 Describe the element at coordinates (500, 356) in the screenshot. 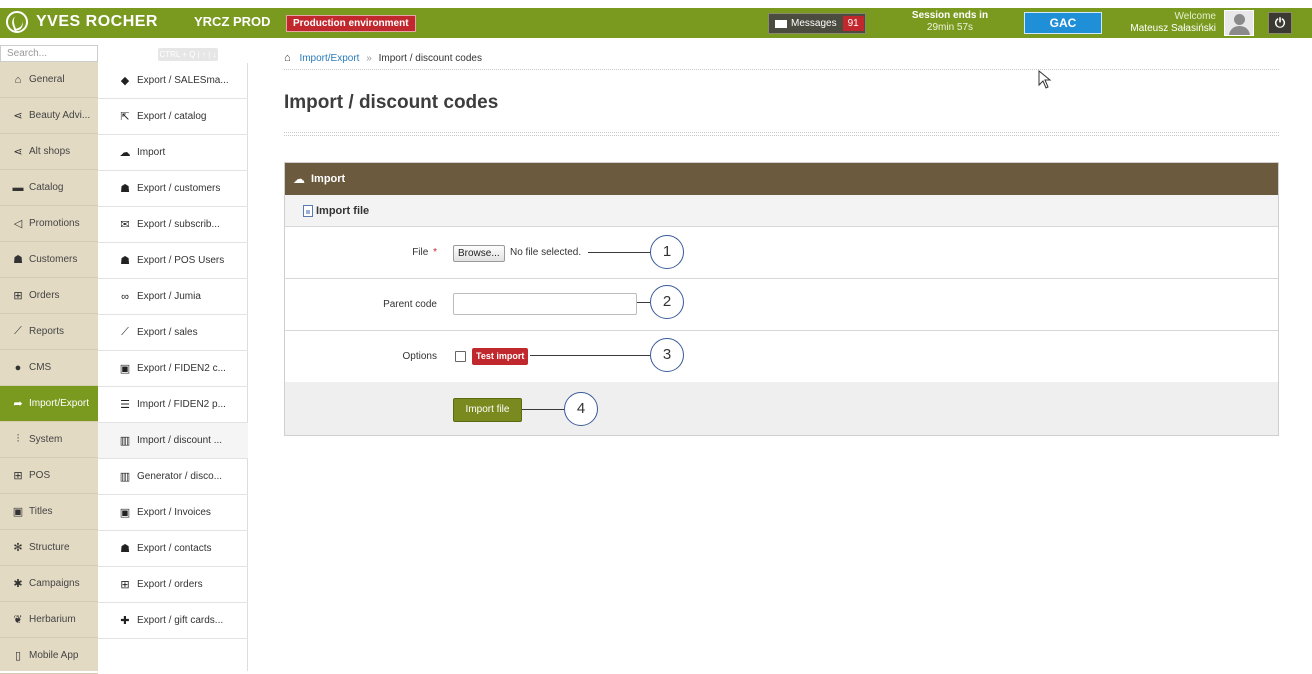

I see `test-import-badge: Test import` at that location.